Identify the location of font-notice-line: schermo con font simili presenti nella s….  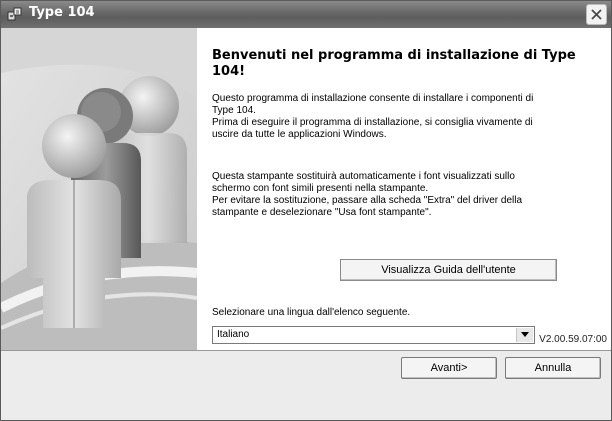
(320, 188).